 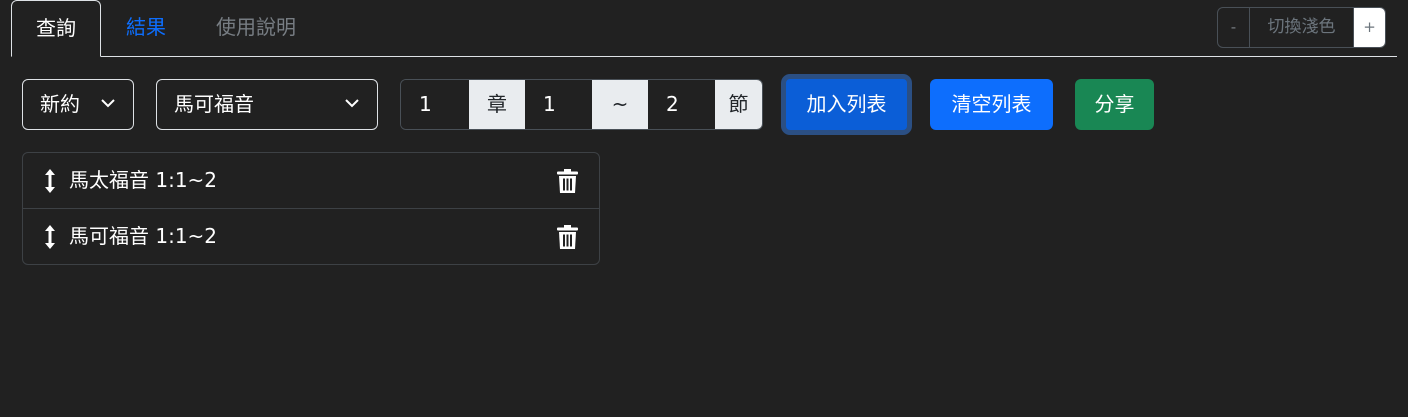 I want to click on testament-select: 新約, so click(x=78, y=104).